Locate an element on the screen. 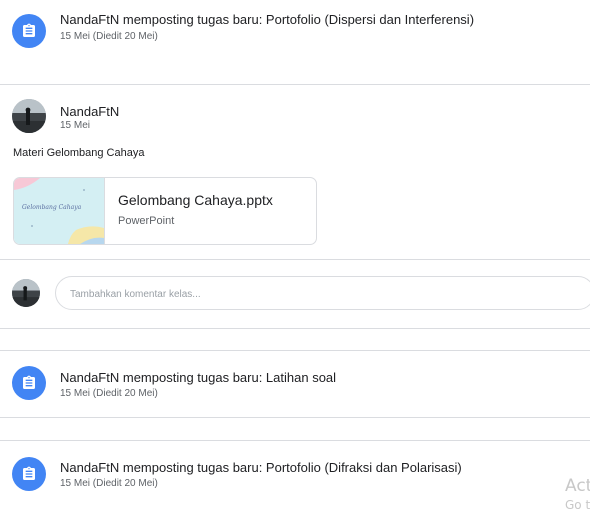 Image resolution: width=590 pixels, height=520 pixels. class-comment-field is located at coordinates (322, 293).